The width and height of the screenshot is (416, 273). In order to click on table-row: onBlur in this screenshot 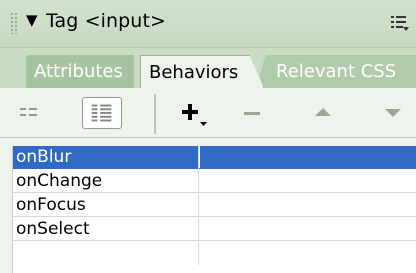, I will do `click(214, 157)`.